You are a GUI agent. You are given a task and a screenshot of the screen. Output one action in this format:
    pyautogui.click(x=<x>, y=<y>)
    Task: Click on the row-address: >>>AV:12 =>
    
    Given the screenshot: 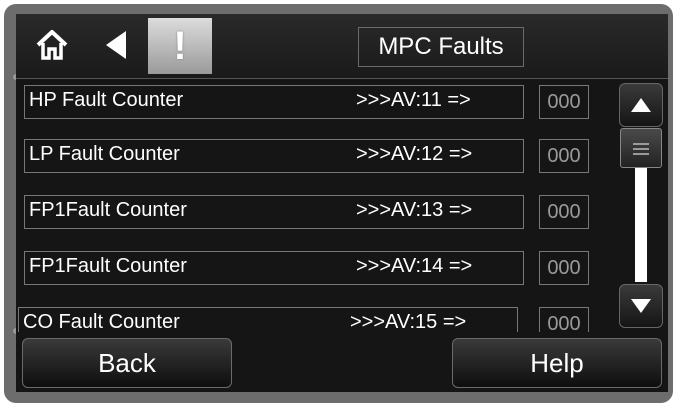 What is the action you would take?
    pyautogui.click(x=414, y=154)
    